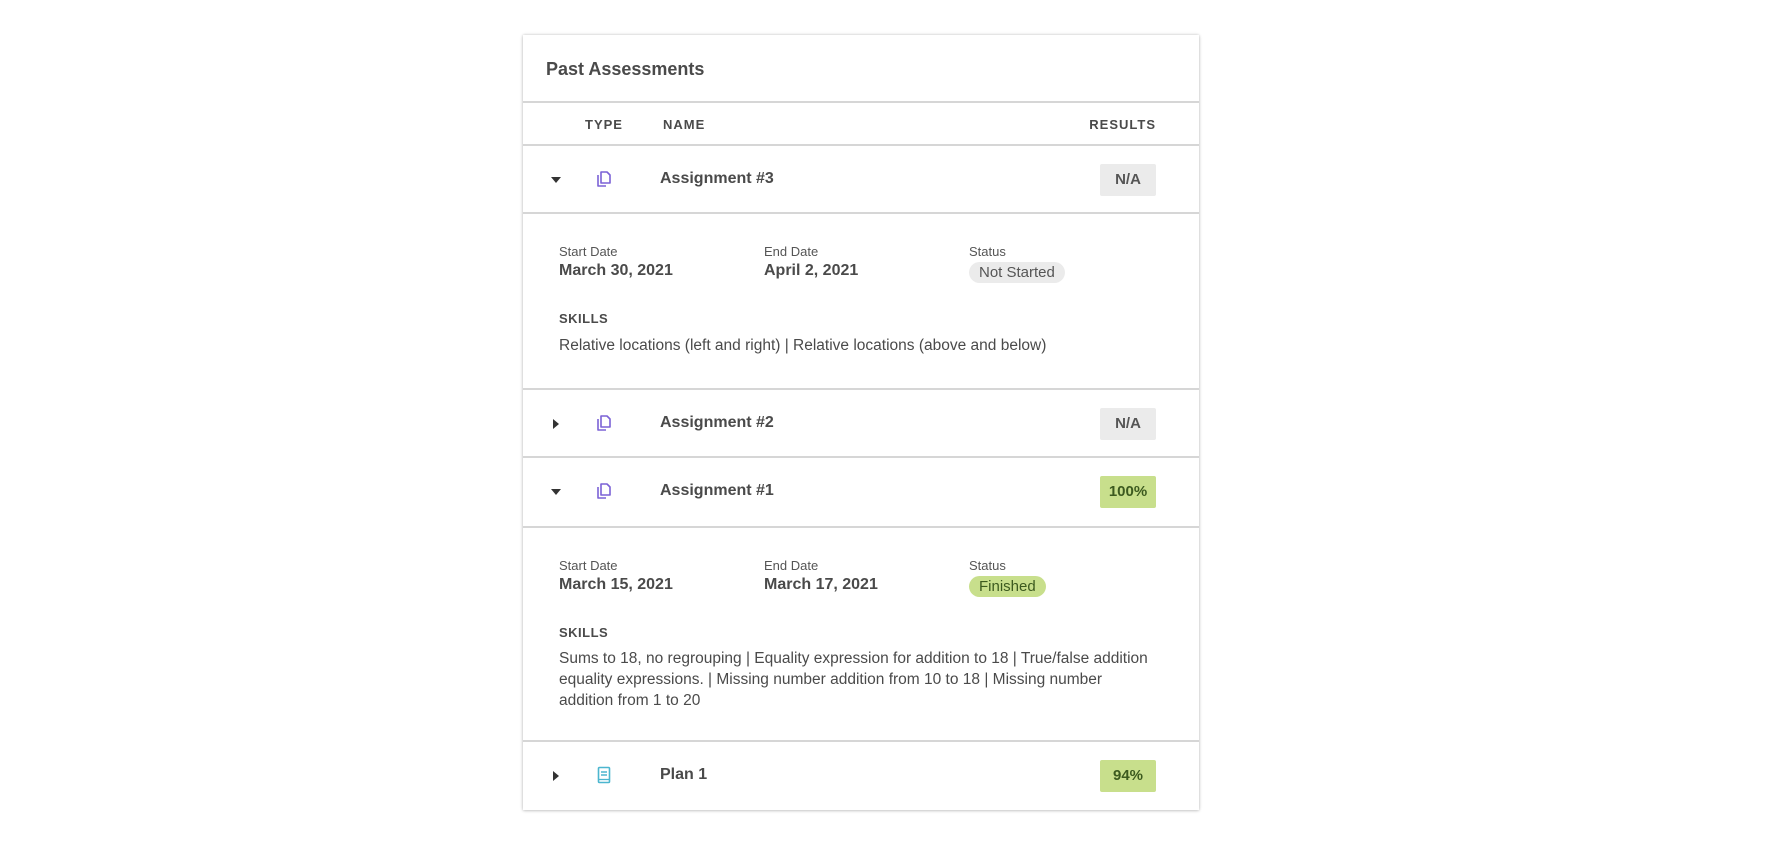 The height and width of the screenshot is (846, 1779). Describe the element at coordinates (1017, 272) in the screenshot. I see `status-badge: Not Started` at that location.